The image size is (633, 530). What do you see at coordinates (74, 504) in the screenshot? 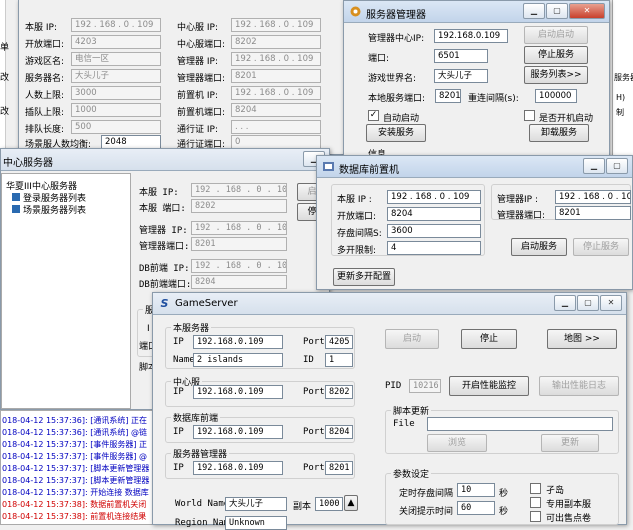
I see `log-line: 018-04-12 15:37:38]: 数据前置机关闭` at bounding box center [74, 504].